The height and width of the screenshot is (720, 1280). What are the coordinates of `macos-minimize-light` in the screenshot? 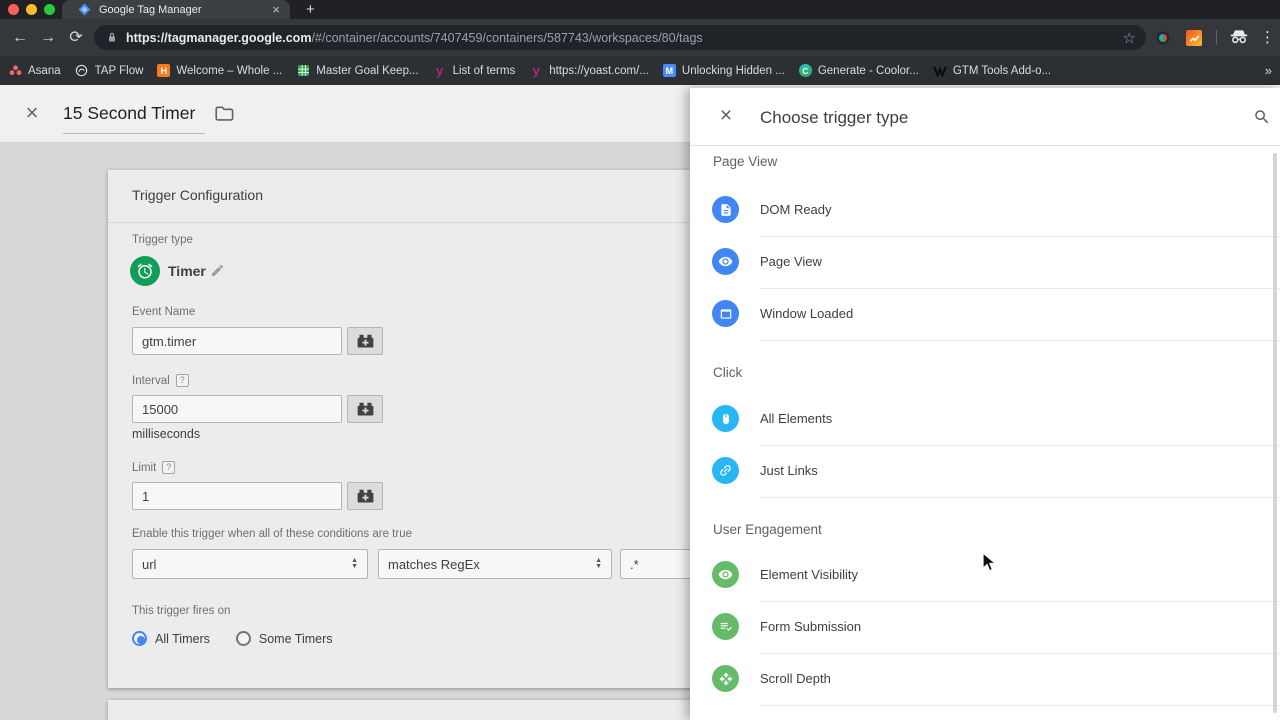 It's located at (31, 9).